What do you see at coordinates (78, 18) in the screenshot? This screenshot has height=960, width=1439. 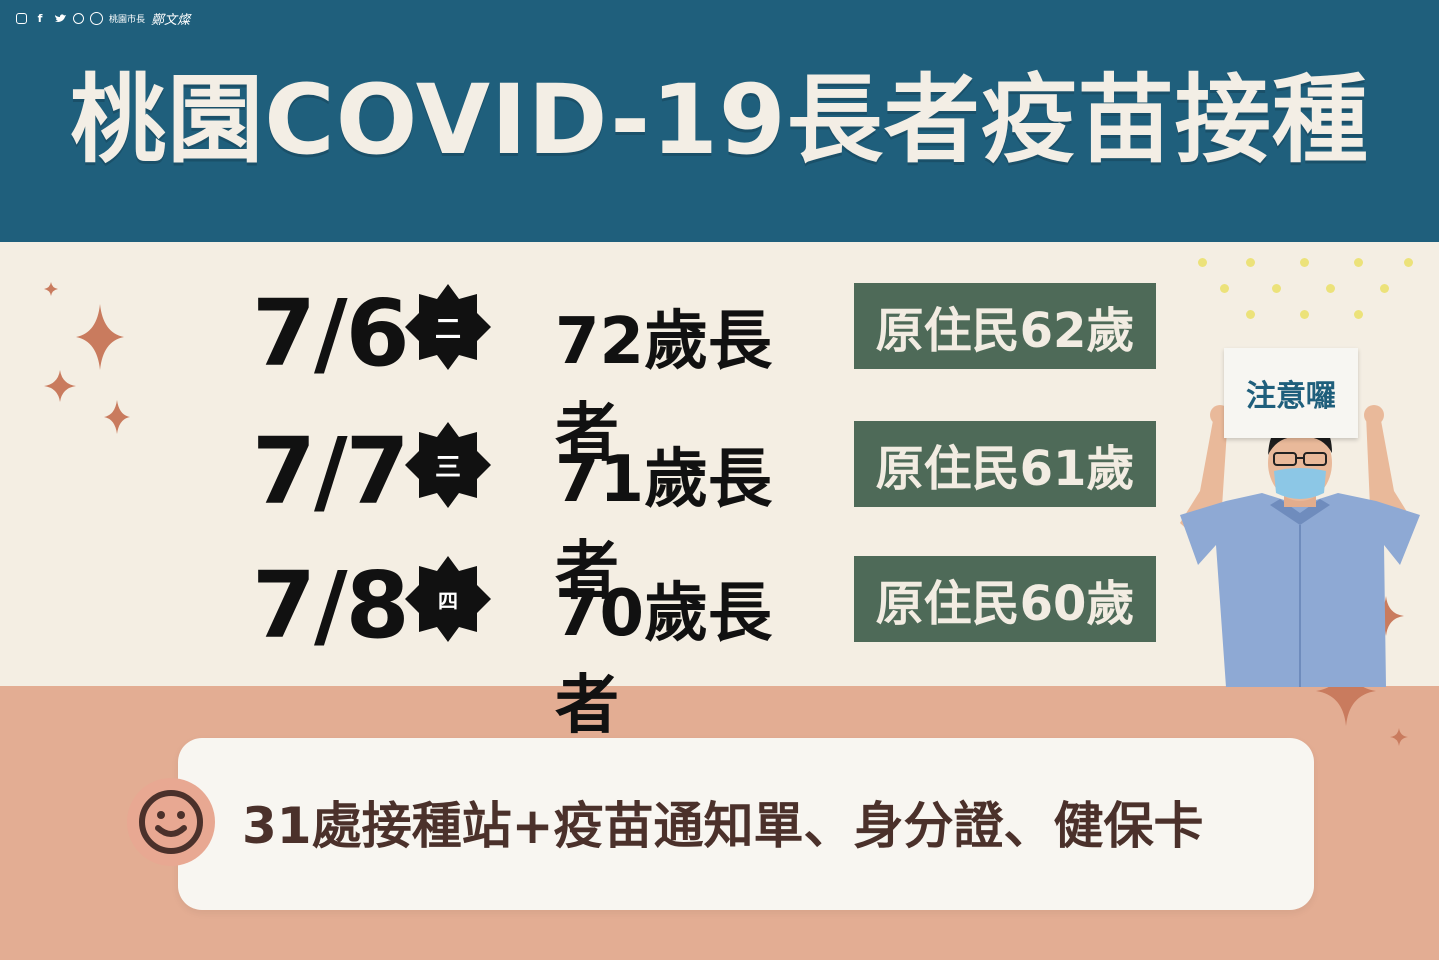 I see `whatsapp-icon` at bounding box center [78, 18].